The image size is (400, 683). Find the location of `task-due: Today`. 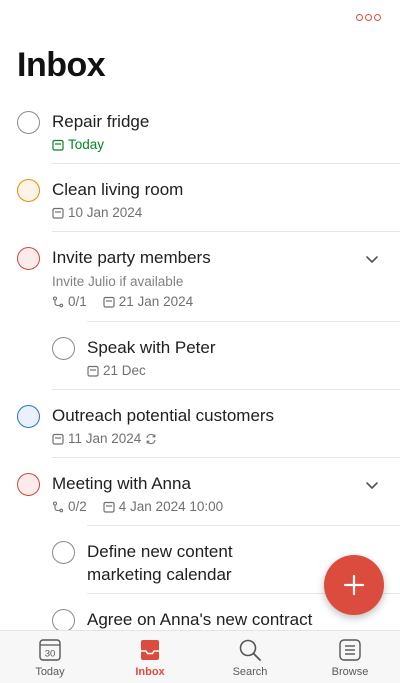

task-due: Today is located at coordinates (78, 144).